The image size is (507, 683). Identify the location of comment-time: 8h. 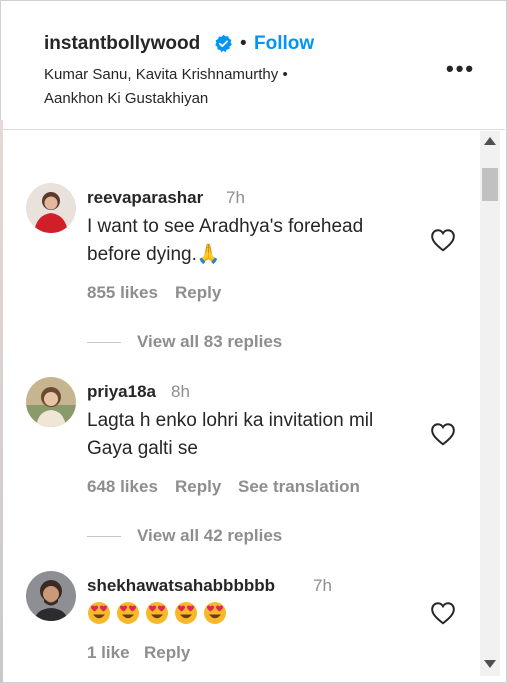
(180, 391).